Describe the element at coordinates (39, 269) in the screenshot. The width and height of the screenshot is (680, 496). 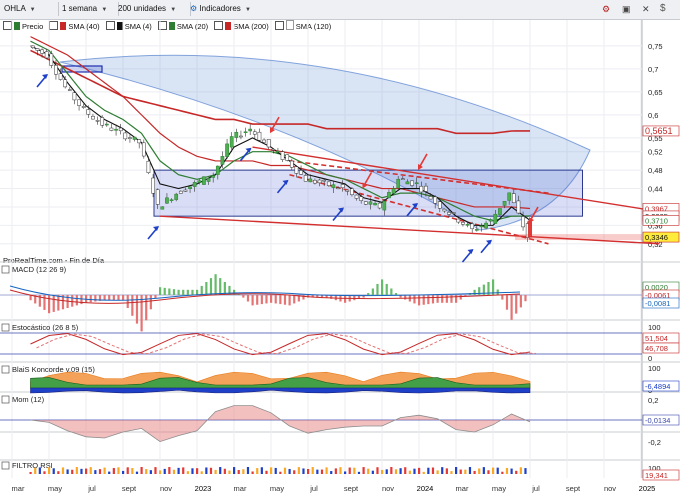
I see `panel-title-macd: MACD (12 26 9)` at that location.